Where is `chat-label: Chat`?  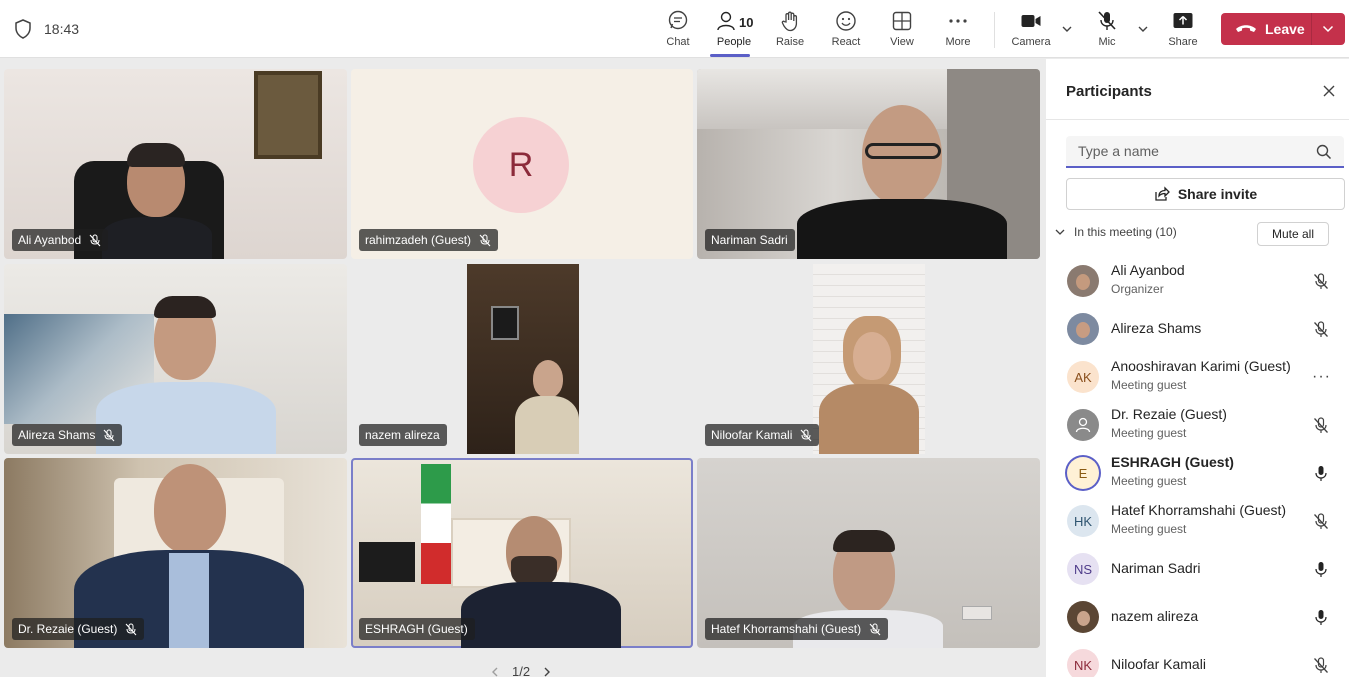 chat-label: Chat is located at coordinates (678, 42).